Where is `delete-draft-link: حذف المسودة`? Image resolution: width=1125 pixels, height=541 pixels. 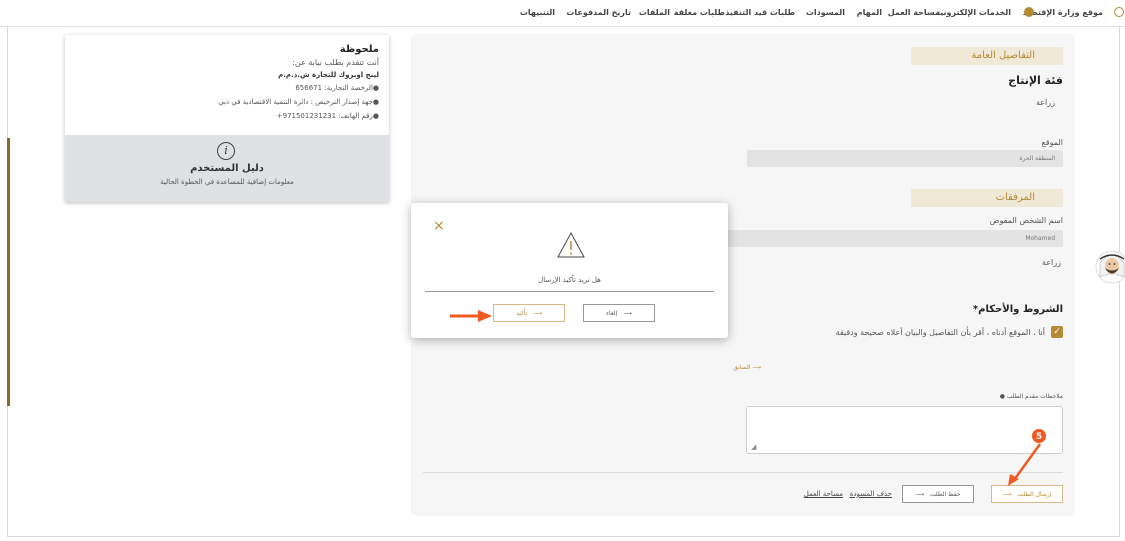
delete-draft-link: حذف المسودة is located at coordinates (871, 494).